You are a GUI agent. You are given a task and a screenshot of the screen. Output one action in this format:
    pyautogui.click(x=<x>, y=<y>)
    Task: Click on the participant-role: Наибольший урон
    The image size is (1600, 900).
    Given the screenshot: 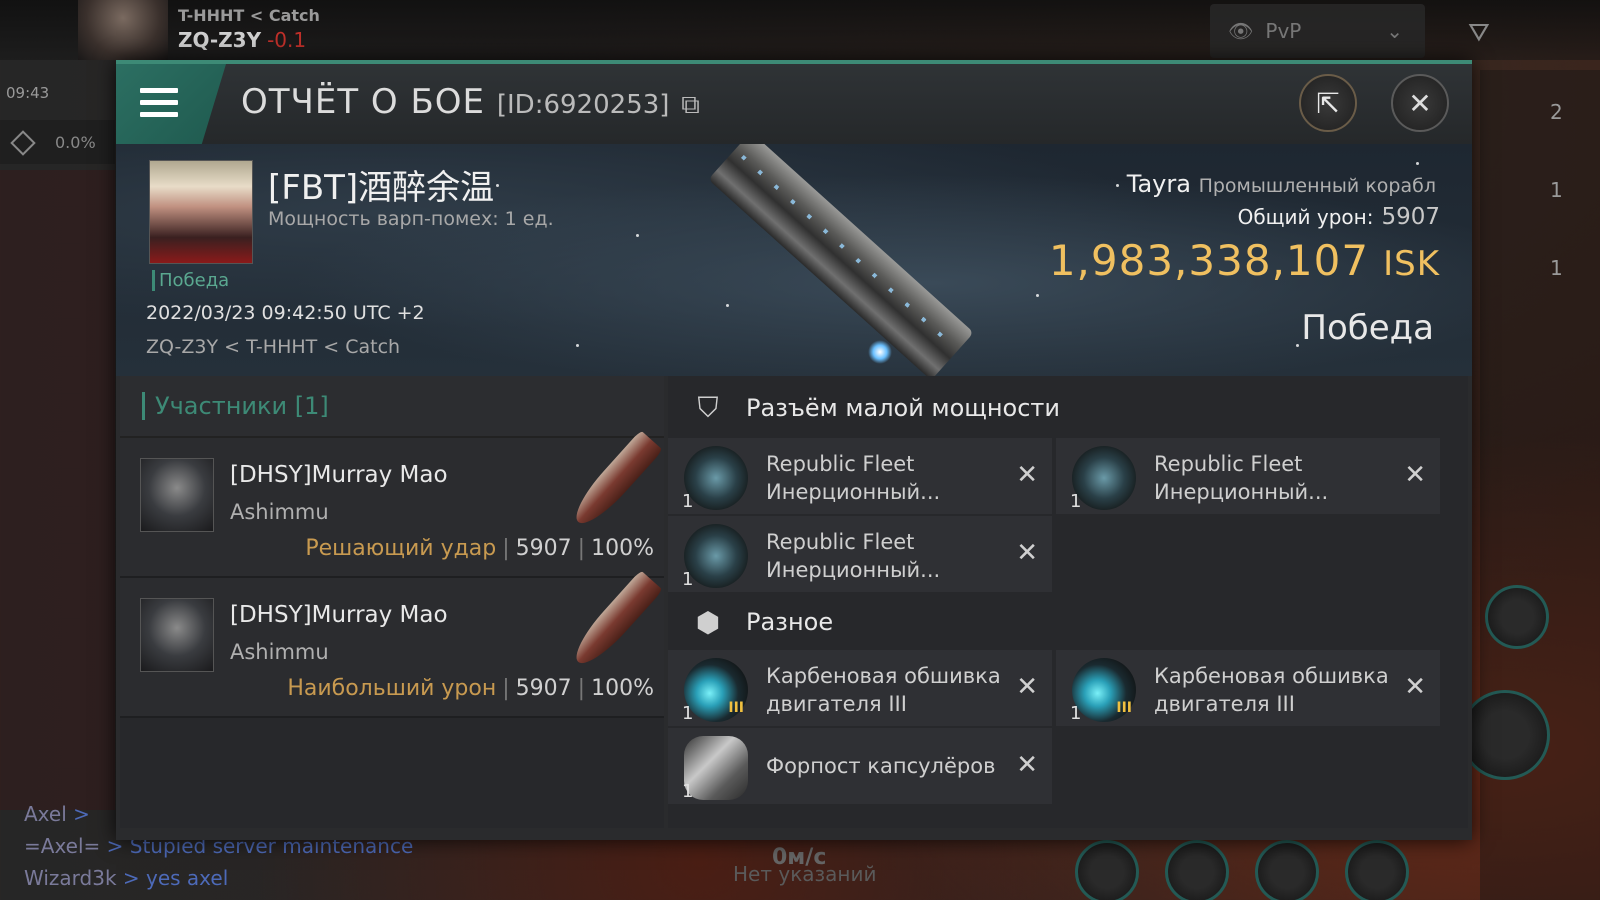 What is the action you would take?
    pyautogui.click(x=392, y=688)
    